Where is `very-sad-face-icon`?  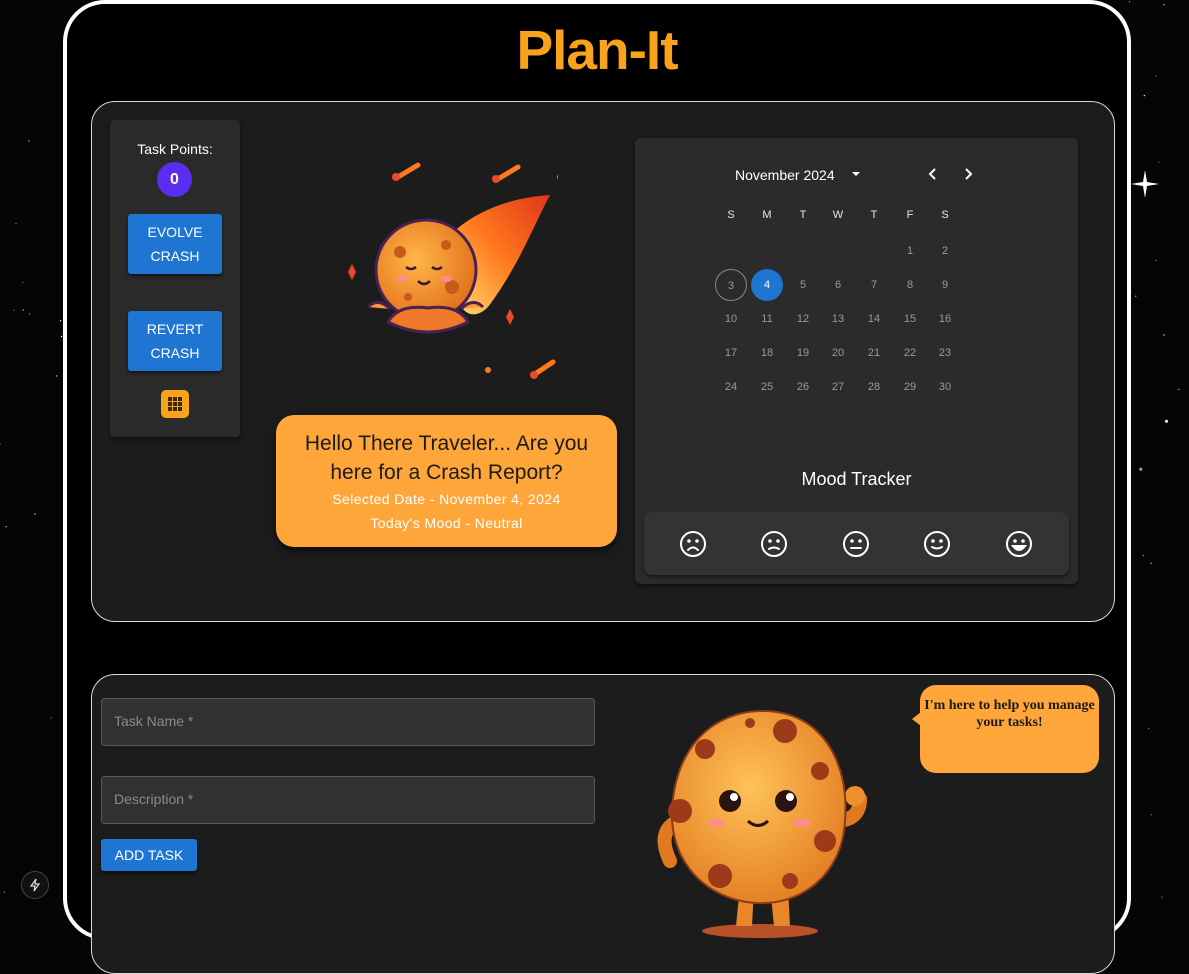
very-sad-face-icon is located at coordinates (693, 544).